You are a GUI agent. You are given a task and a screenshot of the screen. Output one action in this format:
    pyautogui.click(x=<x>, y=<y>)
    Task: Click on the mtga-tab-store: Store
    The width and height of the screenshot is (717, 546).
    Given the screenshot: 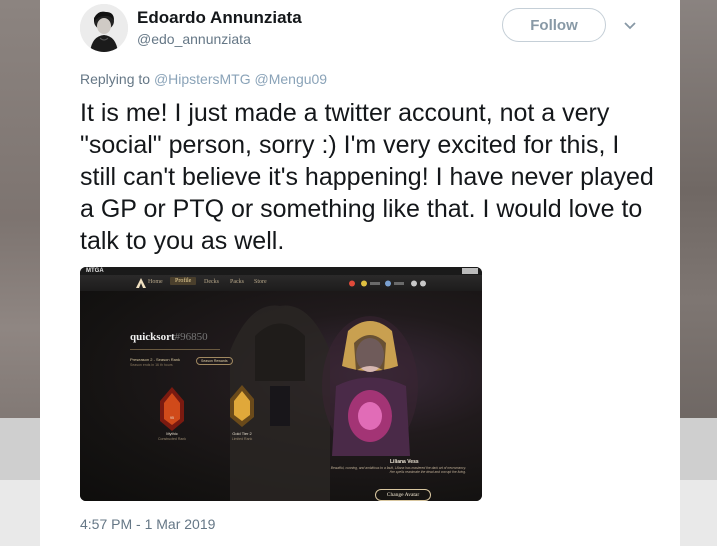 What is the action you would take?
    pyautogui.click(x=260, y=282)
    